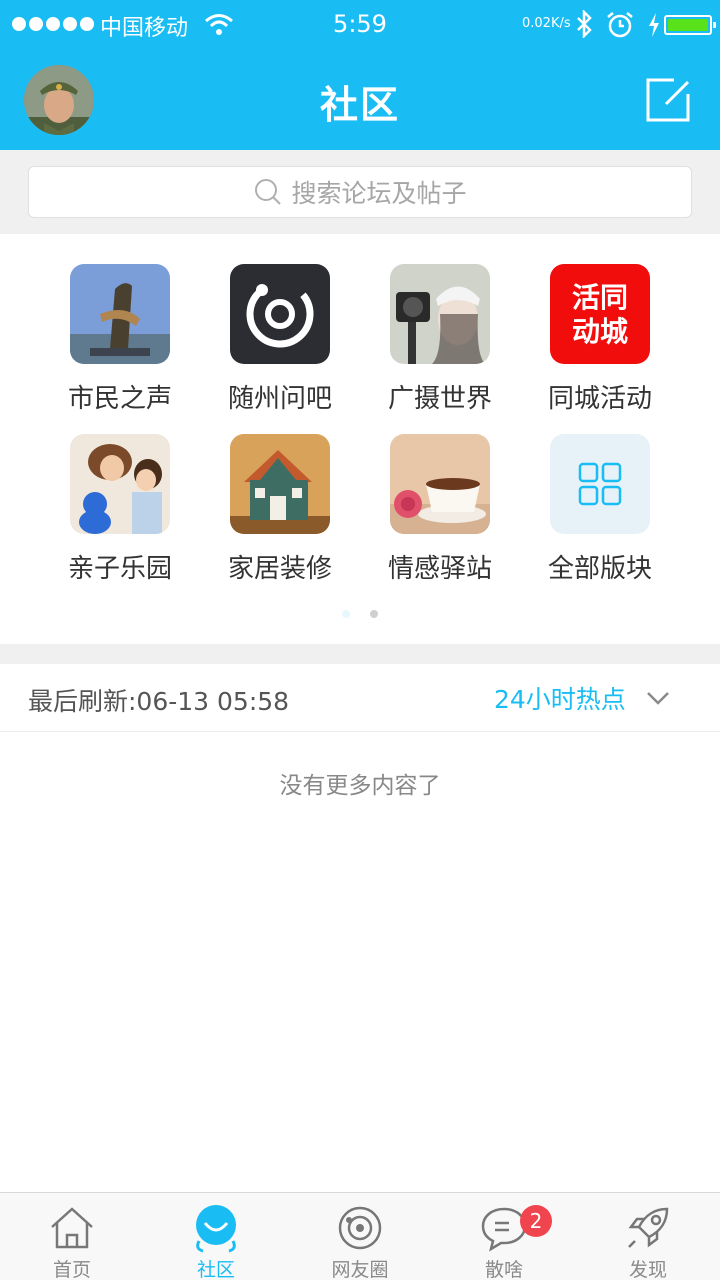 The width and height of the screenshot is (720, 1280). I want to click on tab-friends-circle: 网友圈, so click(360, 1236).